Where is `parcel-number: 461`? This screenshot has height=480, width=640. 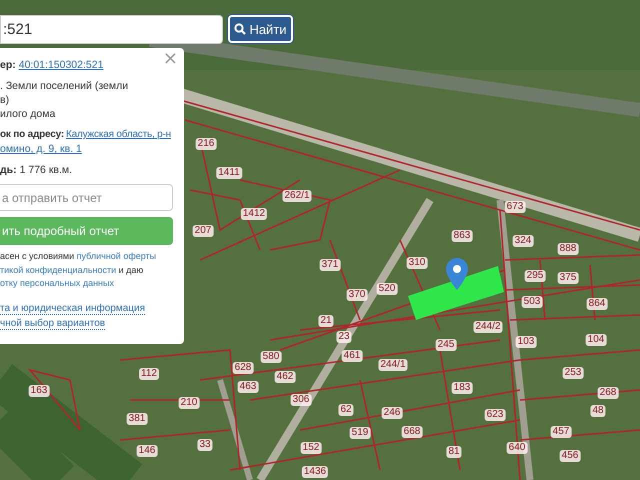
parcel-number: 461 is located at coordinates (352, 356).